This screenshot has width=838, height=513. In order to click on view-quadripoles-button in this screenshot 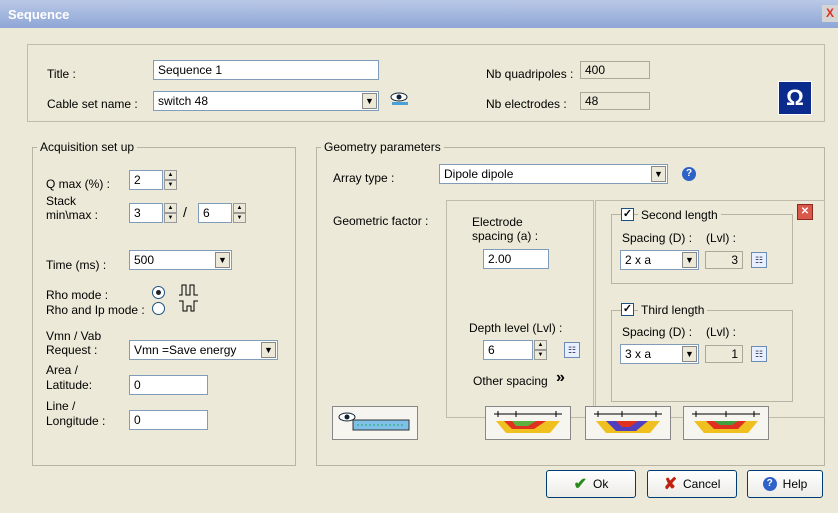, I will do `click(375, 423)`.